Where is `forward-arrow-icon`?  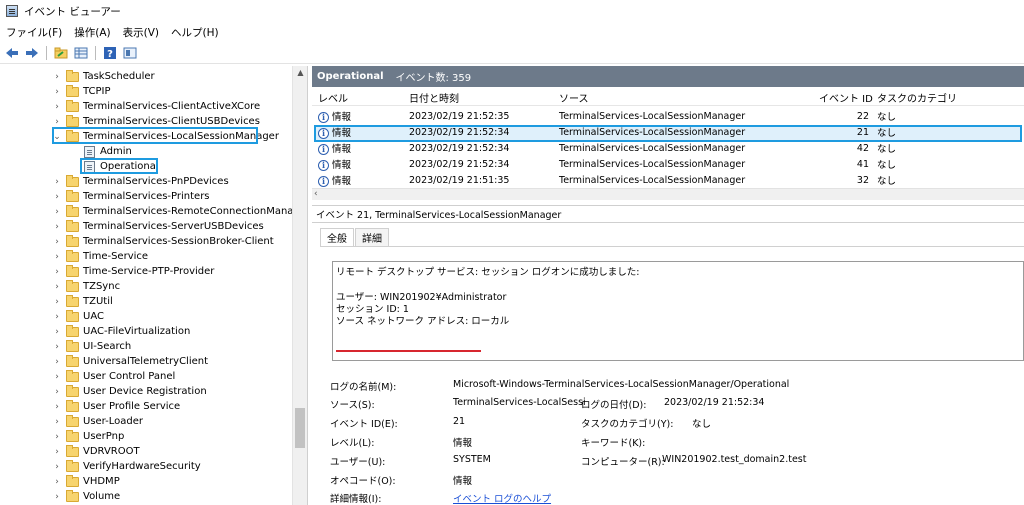 forward-arrow-icon is located at coordinates (32, 53).